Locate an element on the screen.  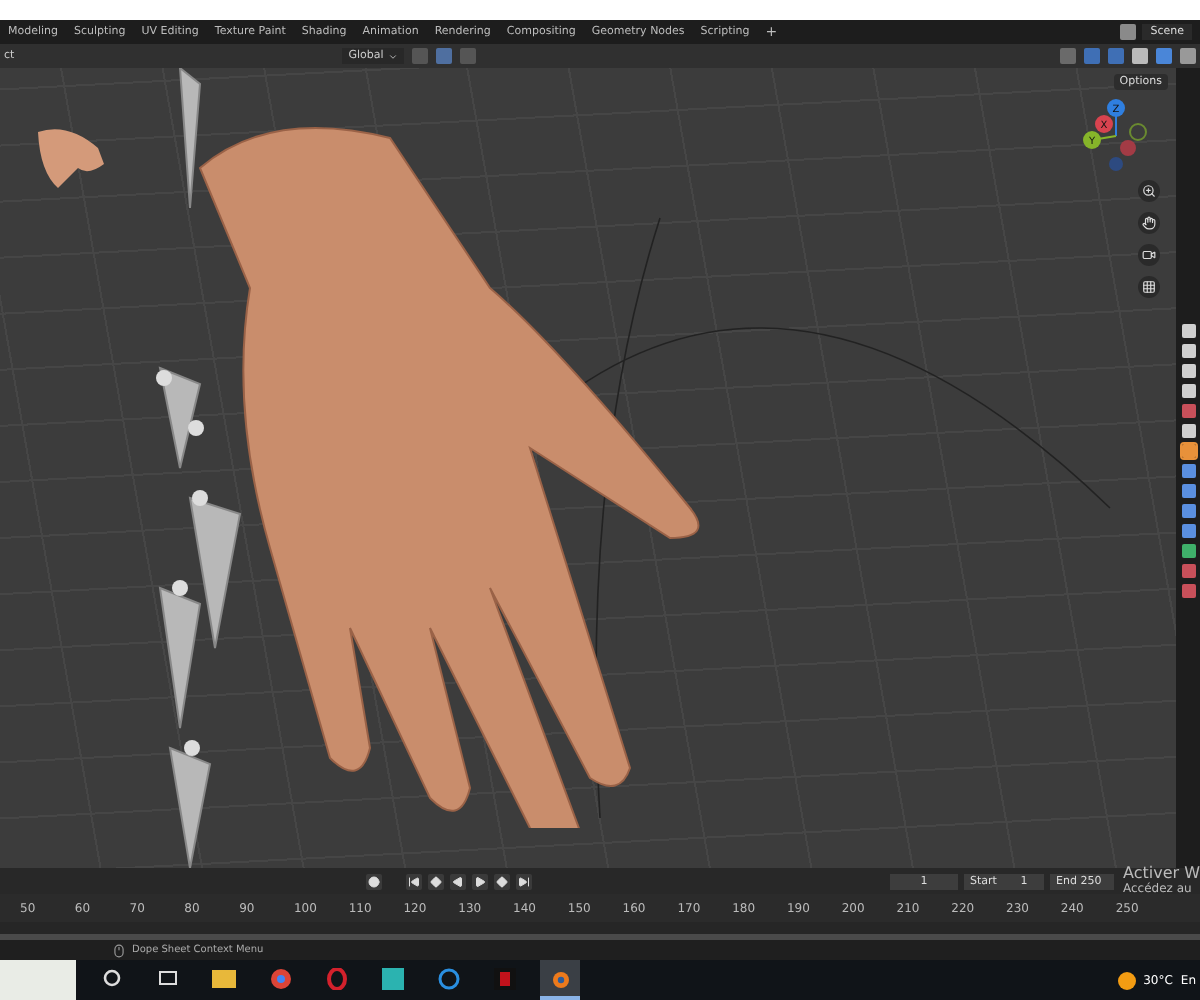
jump-start-button is located at coordinates (414, 881).